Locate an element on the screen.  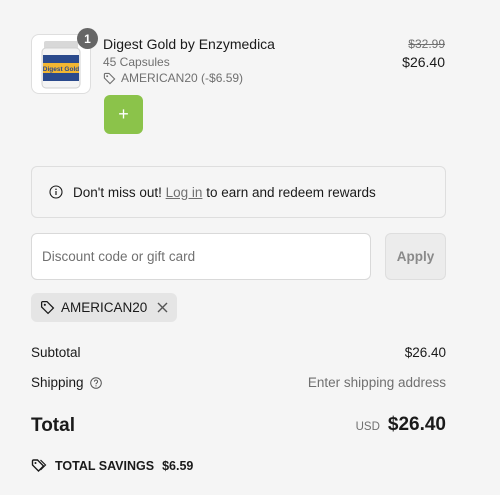
help-icon is located at coordinates (95, 382).